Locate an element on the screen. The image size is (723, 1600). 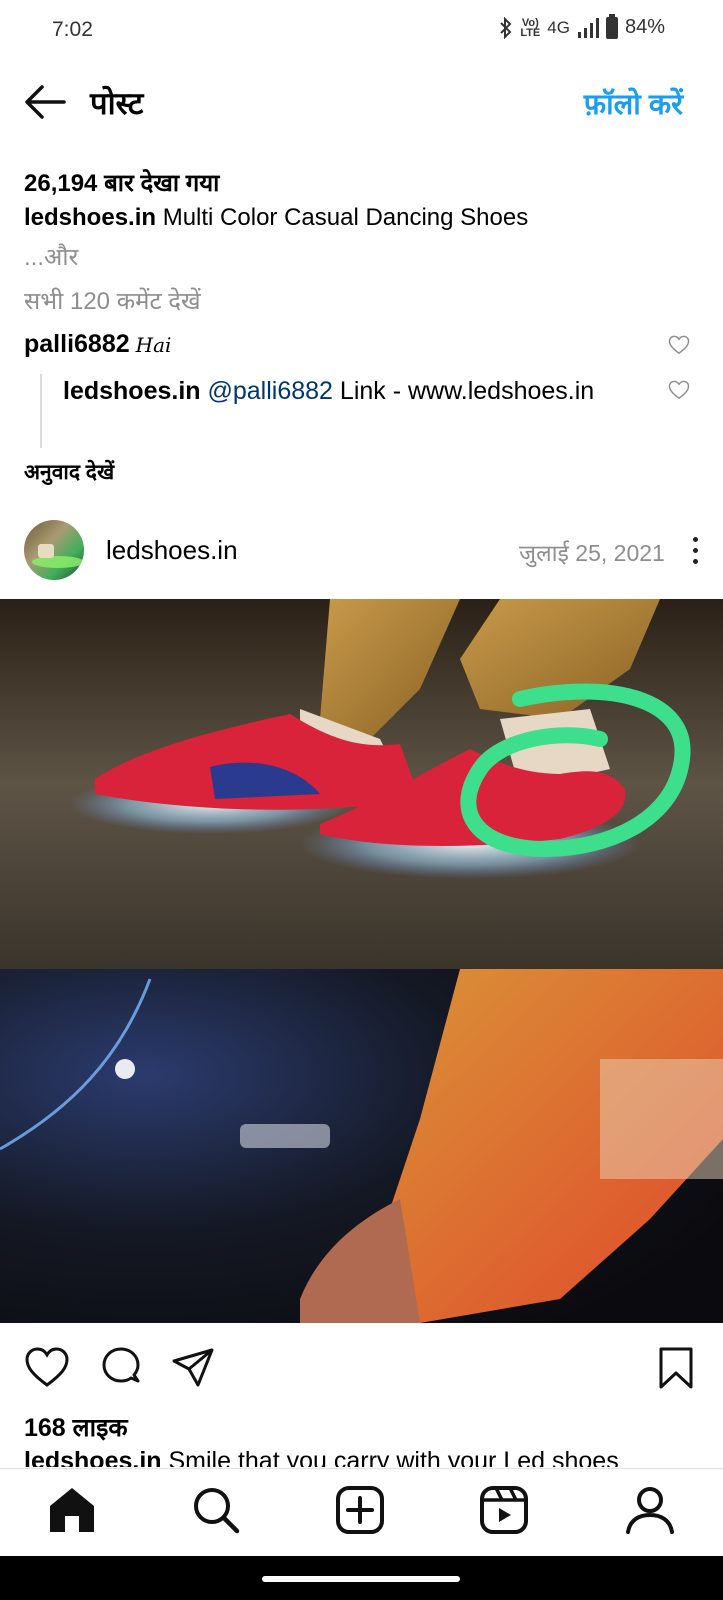
caption-preview-text: Smile that you carry with your Led shoes is located at coordinates (390, 1457).